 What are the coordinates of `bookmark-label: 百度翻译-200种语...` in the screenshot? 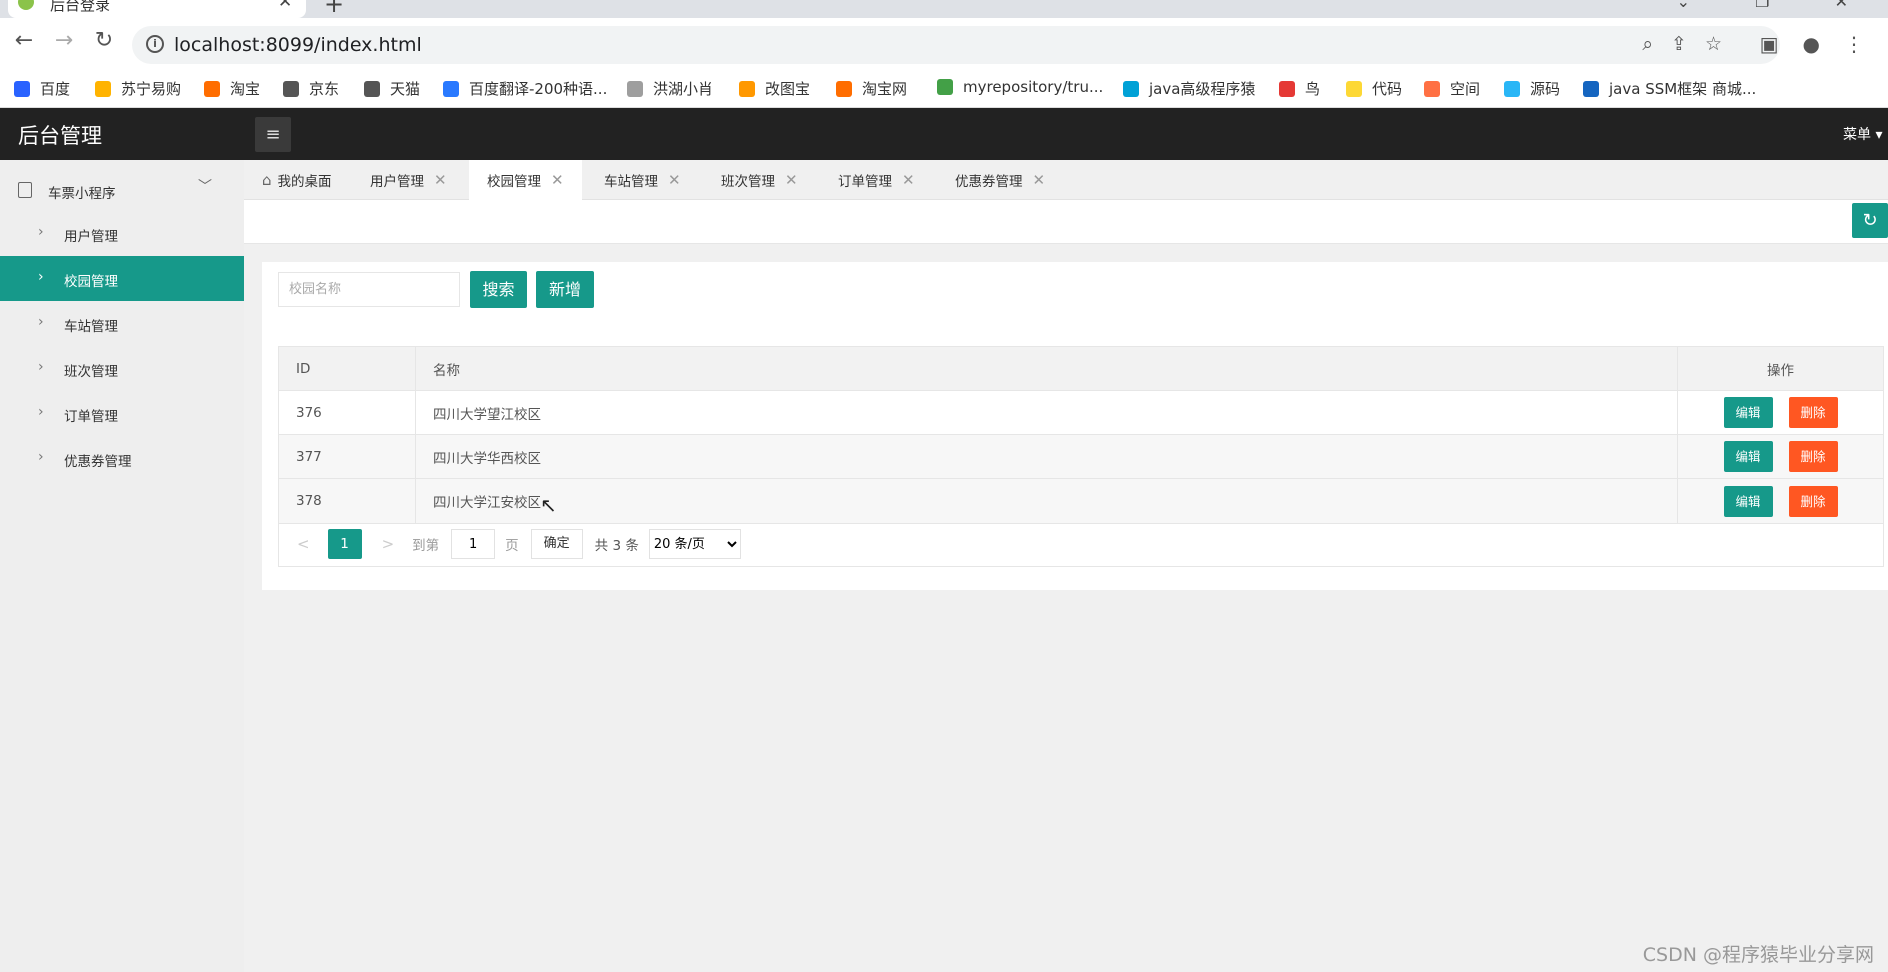 It's located at (538, 89).